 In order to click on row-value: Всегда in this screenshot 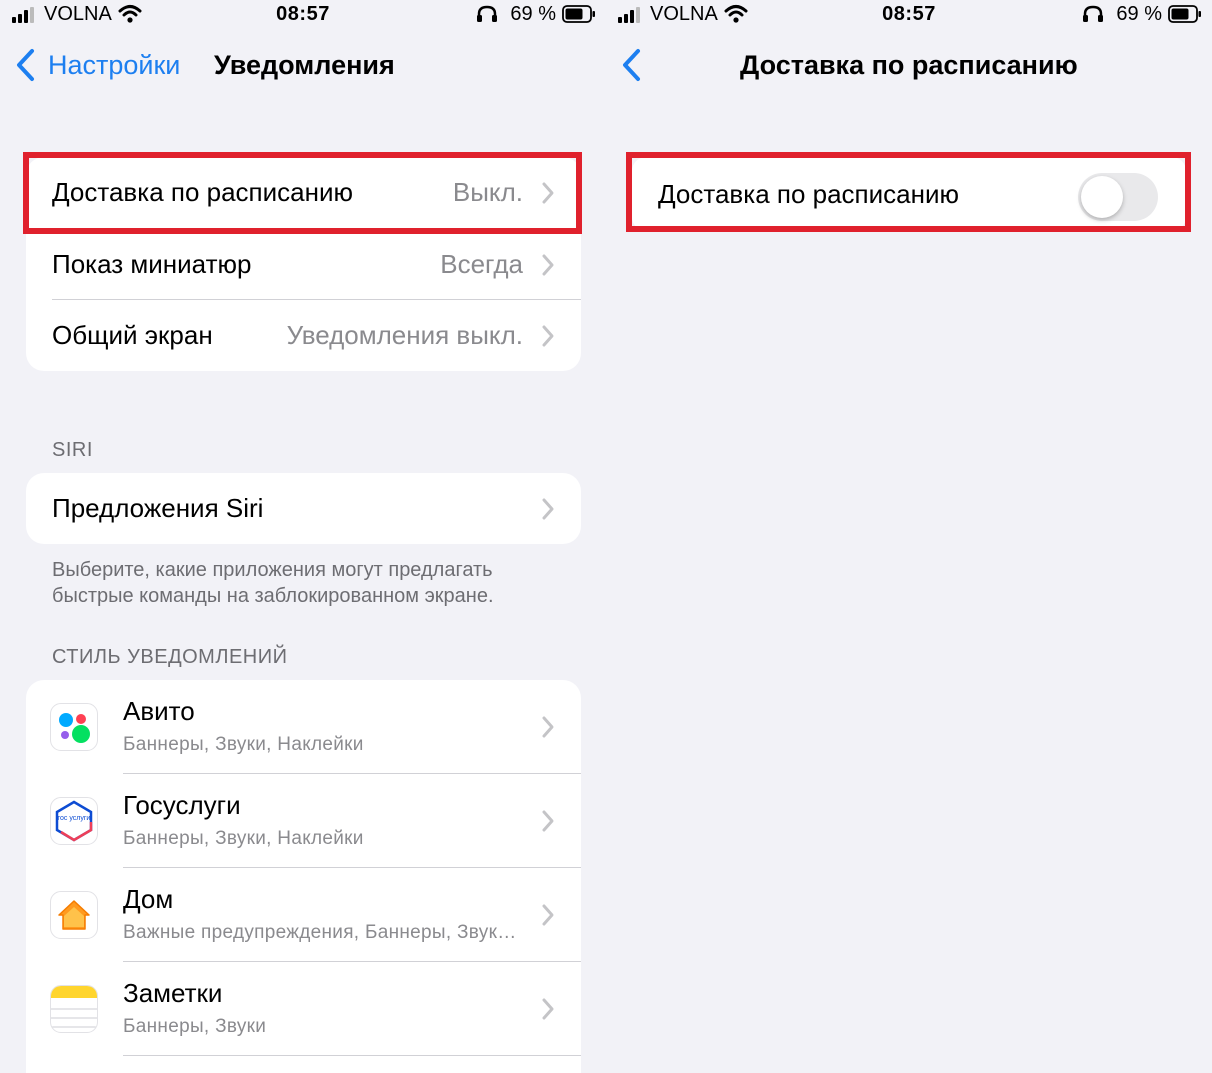, I will do `click(481, 264)`.